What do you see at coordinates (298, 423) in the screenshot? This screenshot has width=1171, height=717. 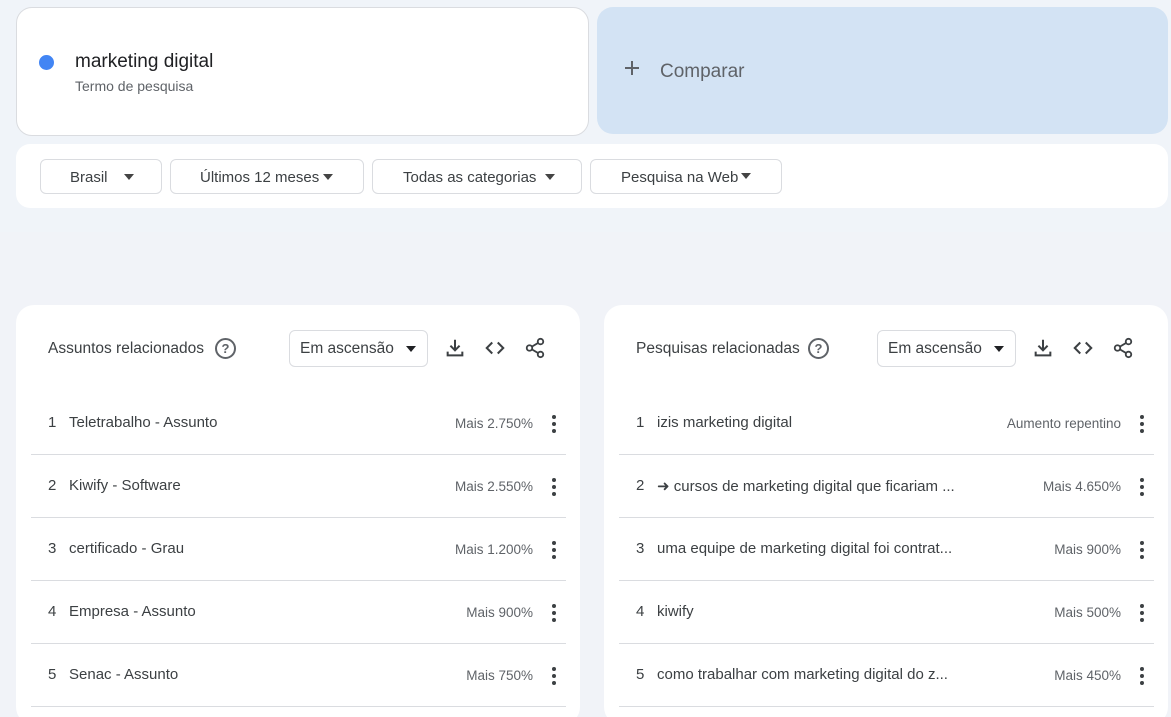 I see `list-item: 1 Teletrabalho - Assunto Mais 2.750%` at bounding box center [298, 423].